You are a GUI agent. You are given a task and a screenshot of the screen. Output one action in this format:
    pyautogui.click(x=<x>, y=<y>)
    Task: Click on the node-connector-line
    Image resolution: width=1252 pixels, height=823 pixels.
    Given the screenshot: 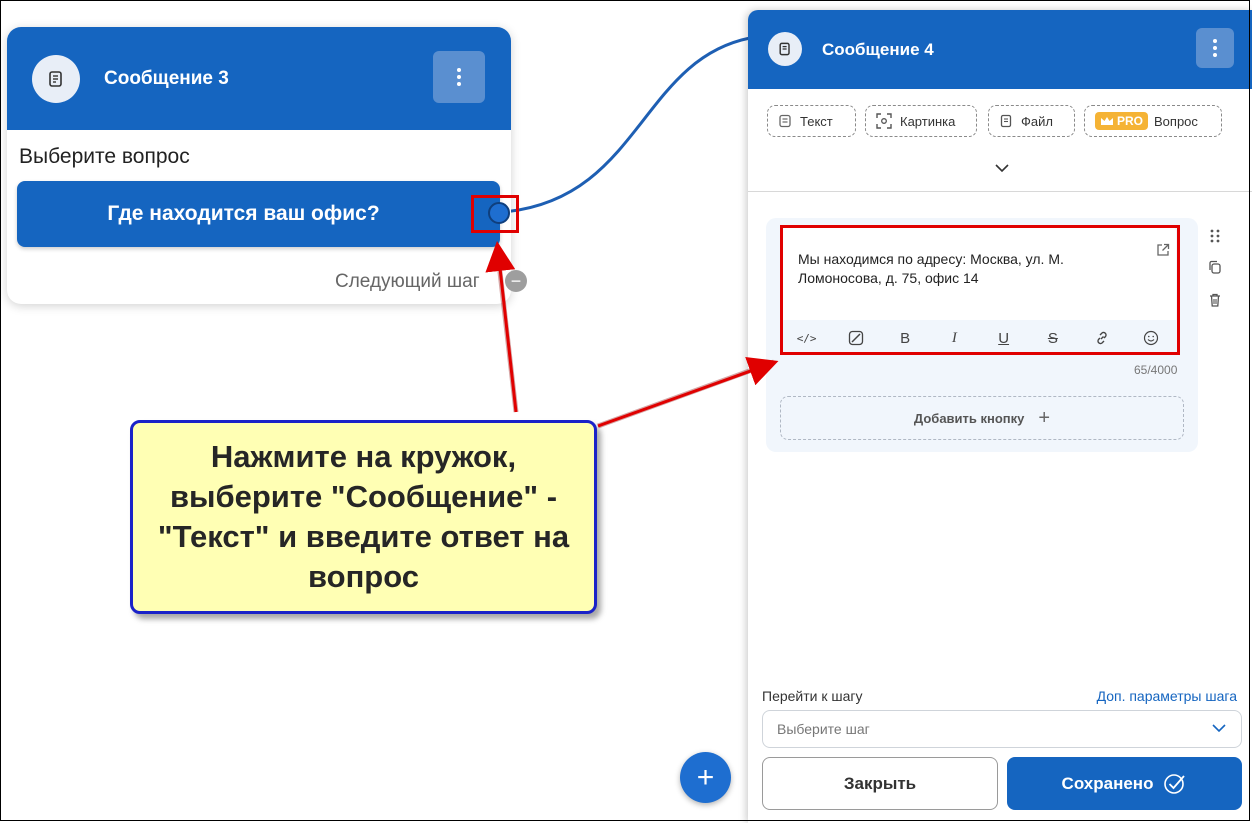 What is the action you would take?
    pyautogui.click(x=626, y=125)
    